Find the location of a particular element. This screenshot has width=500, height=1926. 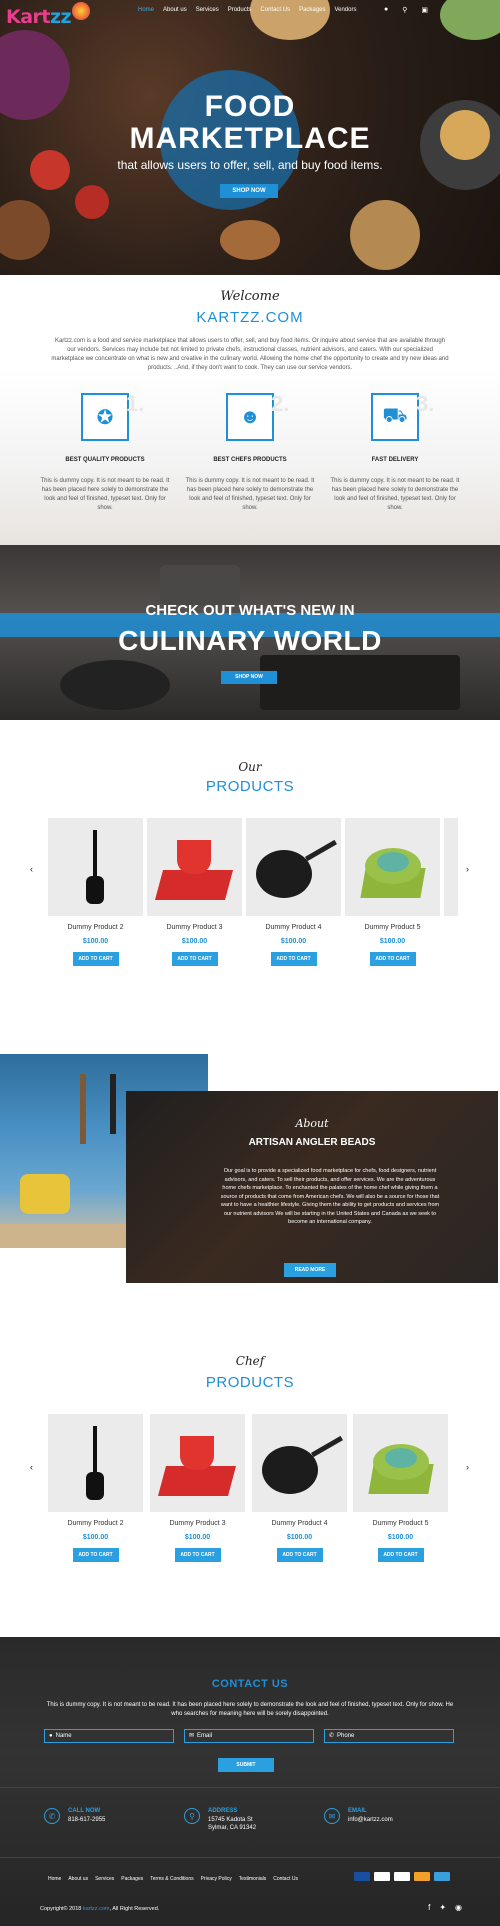

search-icon: ⚲ is located at coordinates (404, 10).